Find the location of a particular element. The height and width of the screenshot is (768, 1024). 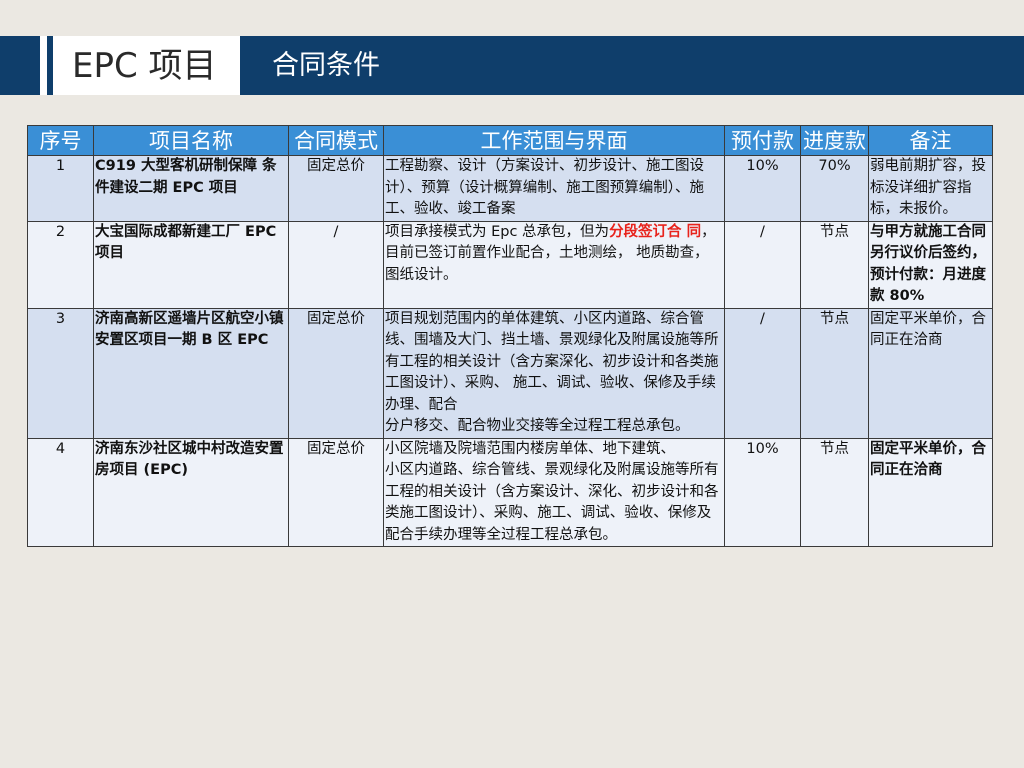

table-header-row: 序号 项目名称 合同模式 工作范围与界面 预付款 进度款 备注 is located at coordinates (510, 140).